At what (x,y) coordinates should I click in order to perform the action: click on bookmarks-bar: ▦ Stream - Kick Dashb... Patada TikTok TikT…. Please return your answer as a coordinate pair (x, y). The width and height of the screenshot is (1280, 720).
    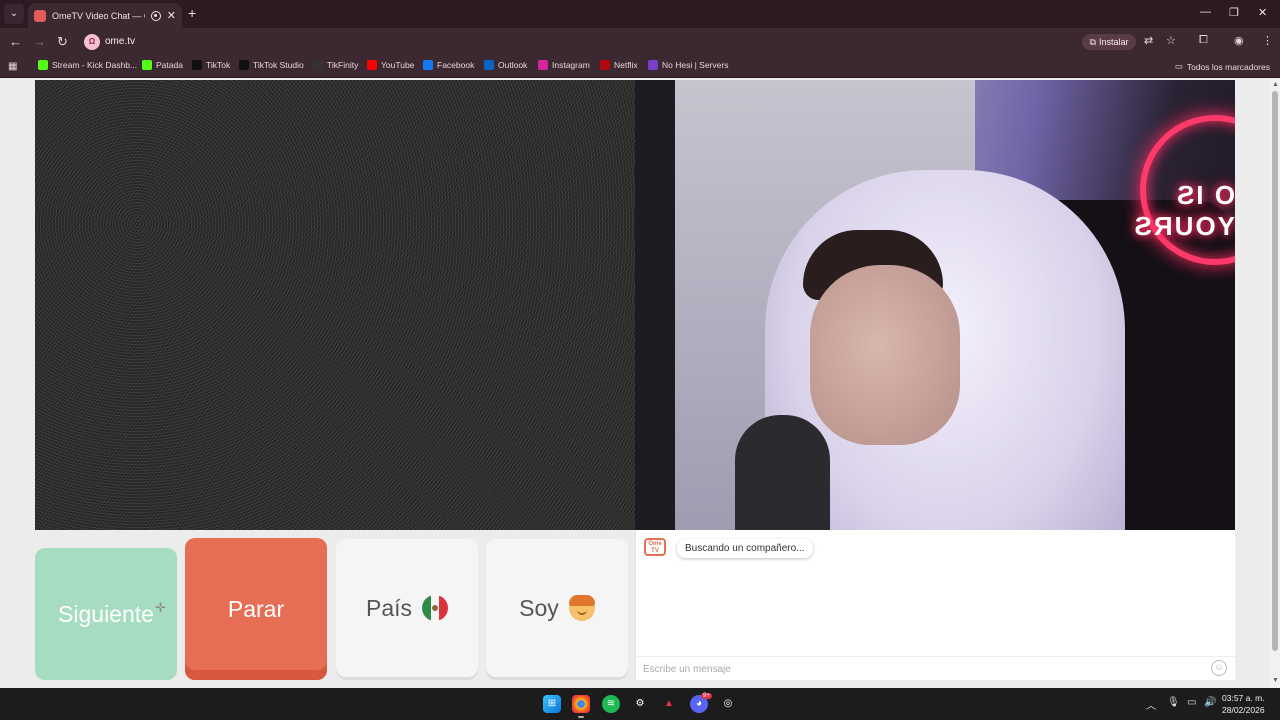
    Looking at the image, I should click on (640, 67).